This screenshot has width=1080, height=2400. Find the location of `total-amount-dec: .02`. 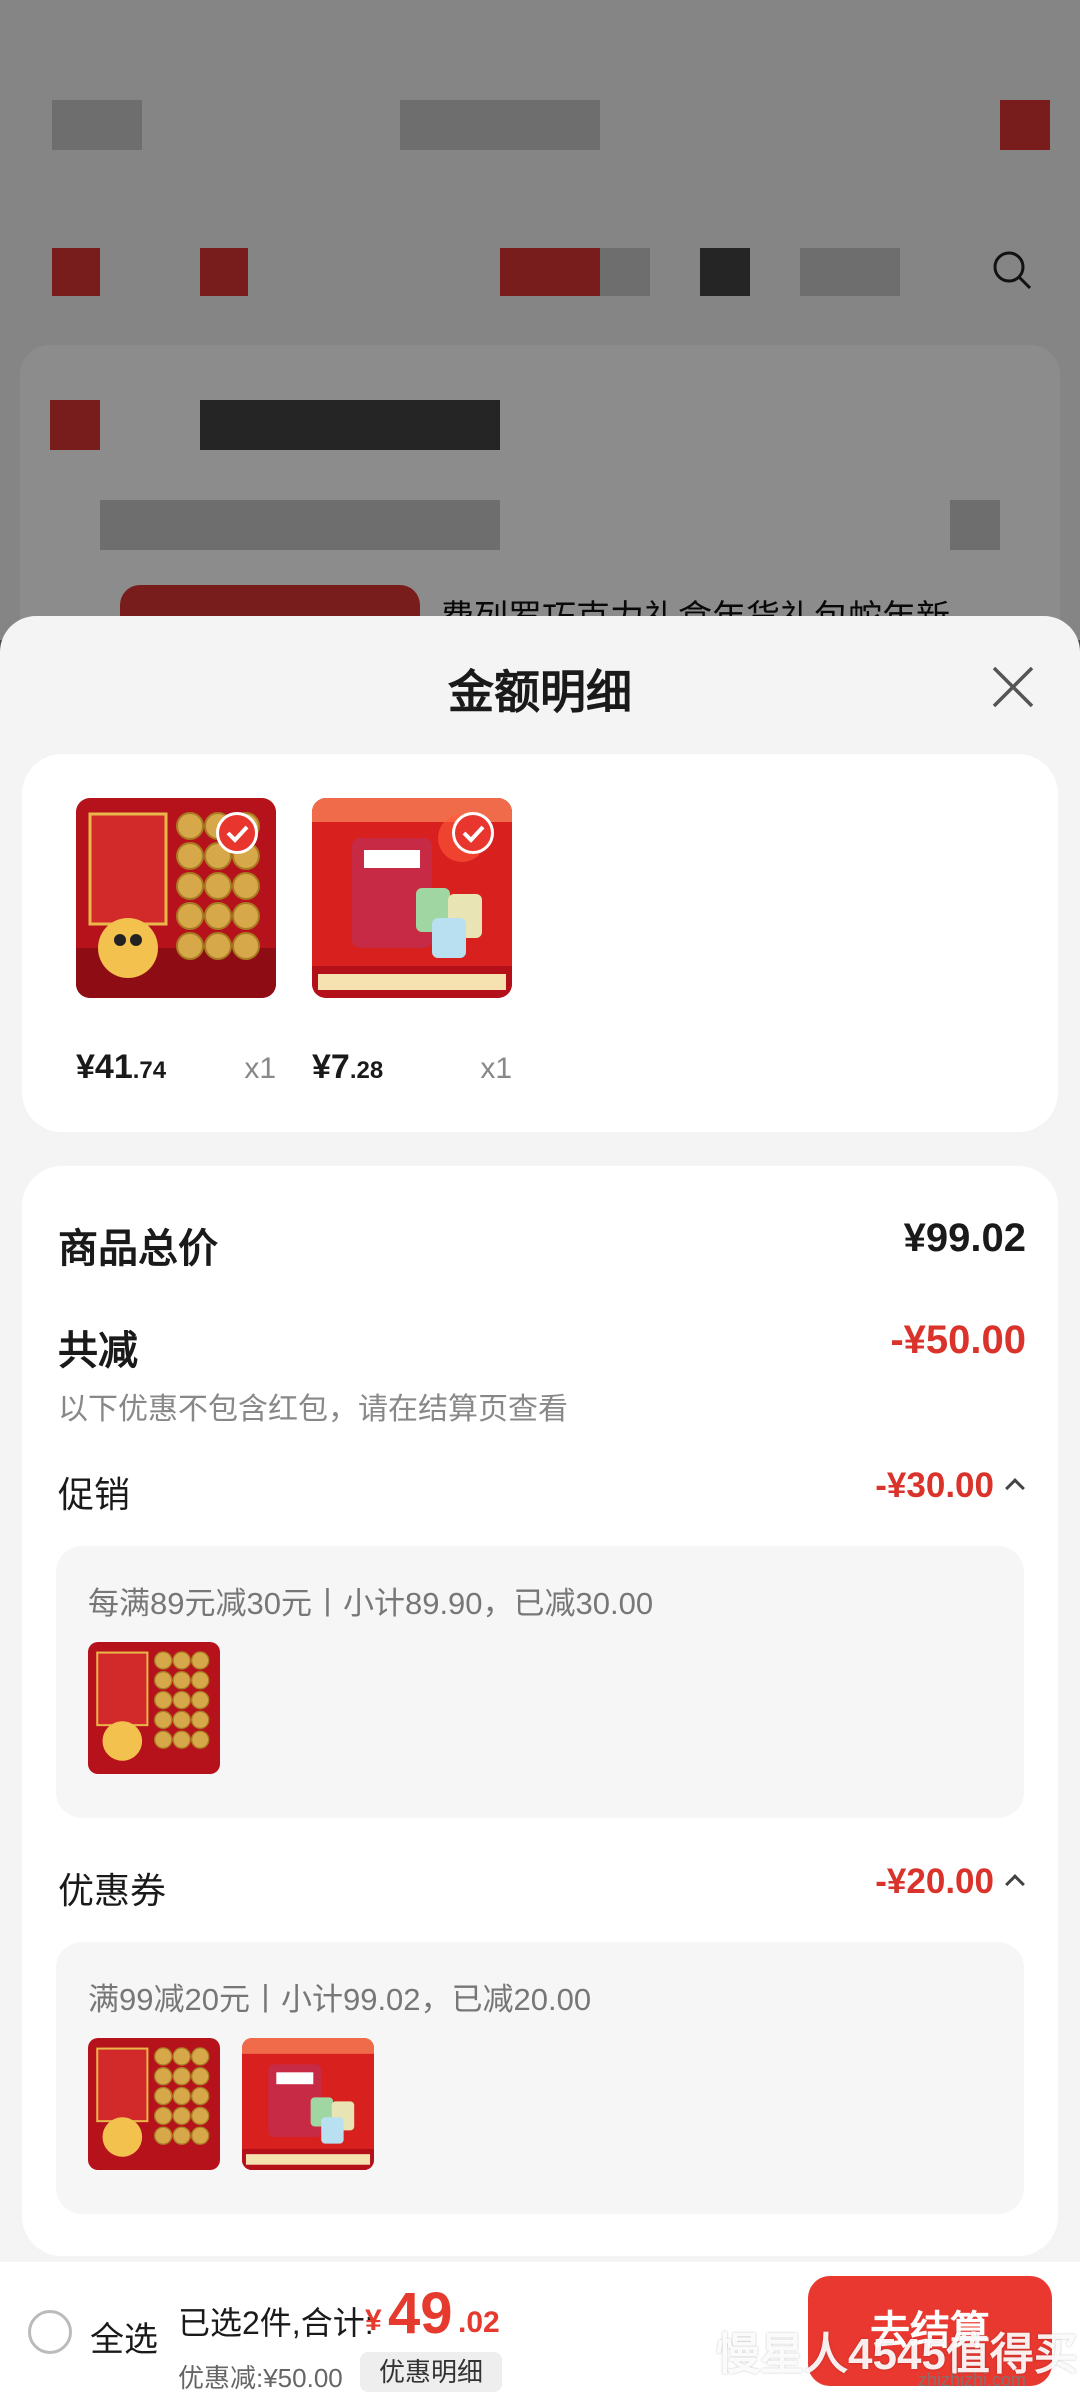

total-amount-dec: .02 is located at coordinates (479, 2322).